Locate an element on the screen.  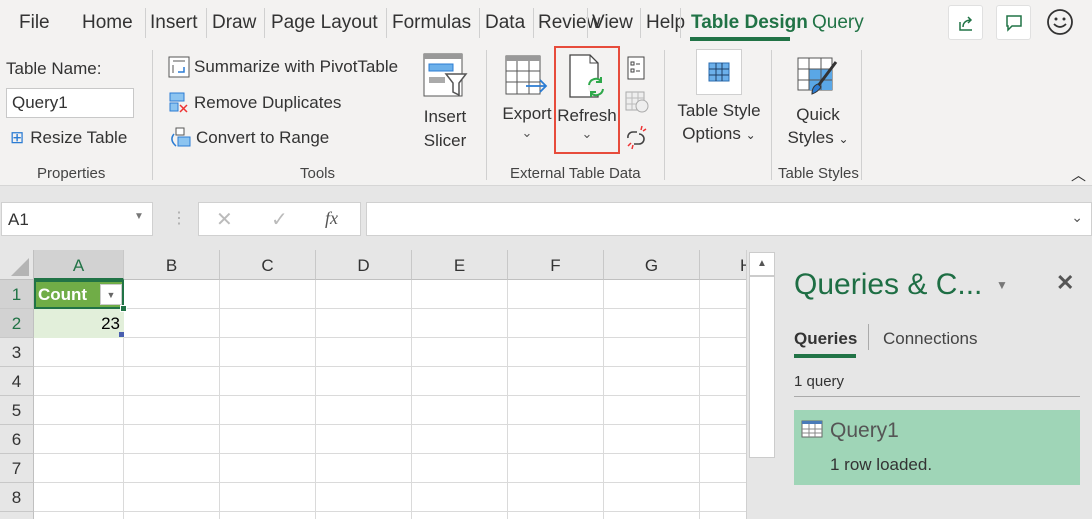
tab-connections: Connections is located at coordinates (930, 339).